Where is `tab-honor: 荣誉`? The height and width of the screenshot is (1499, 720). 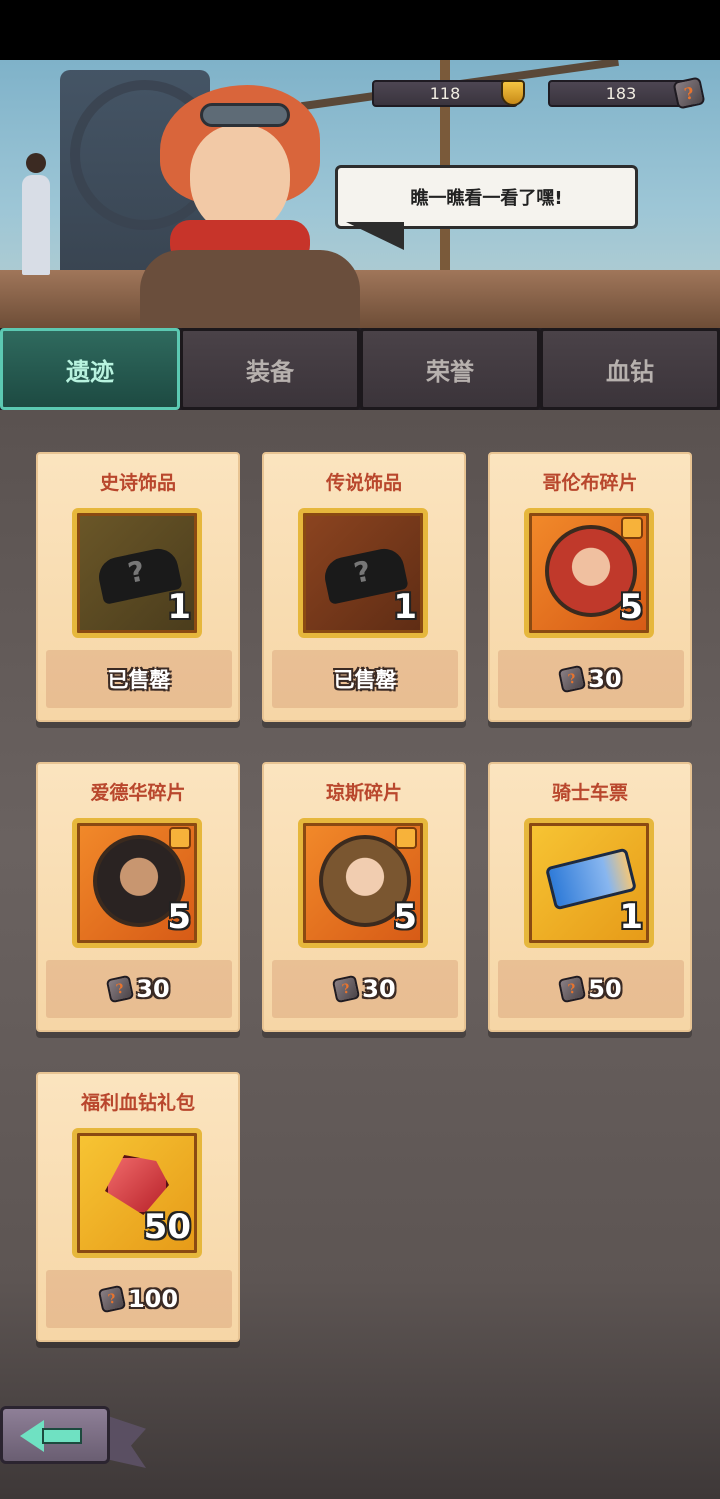 tab-honor: 荣誉 is located at coordinates (450, 369).